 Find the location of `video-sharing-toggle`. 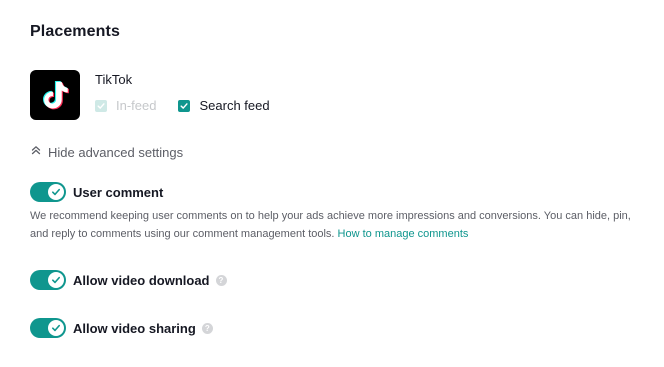

video-sharing-toggle is located at coordinates (48, 328).